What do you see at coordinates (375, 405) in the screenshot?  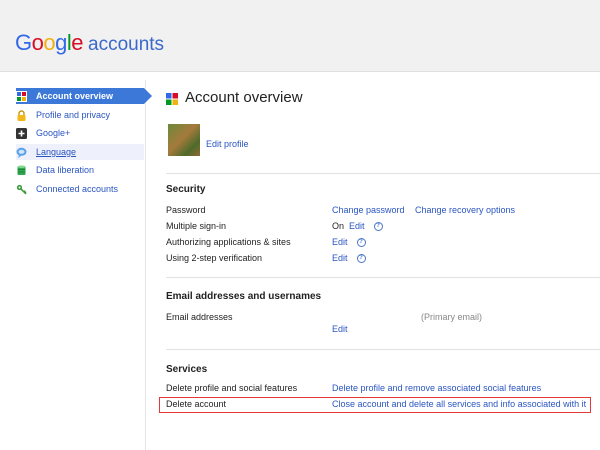 I see `delete-account-highlight-box` at bounding box center [375, 405].